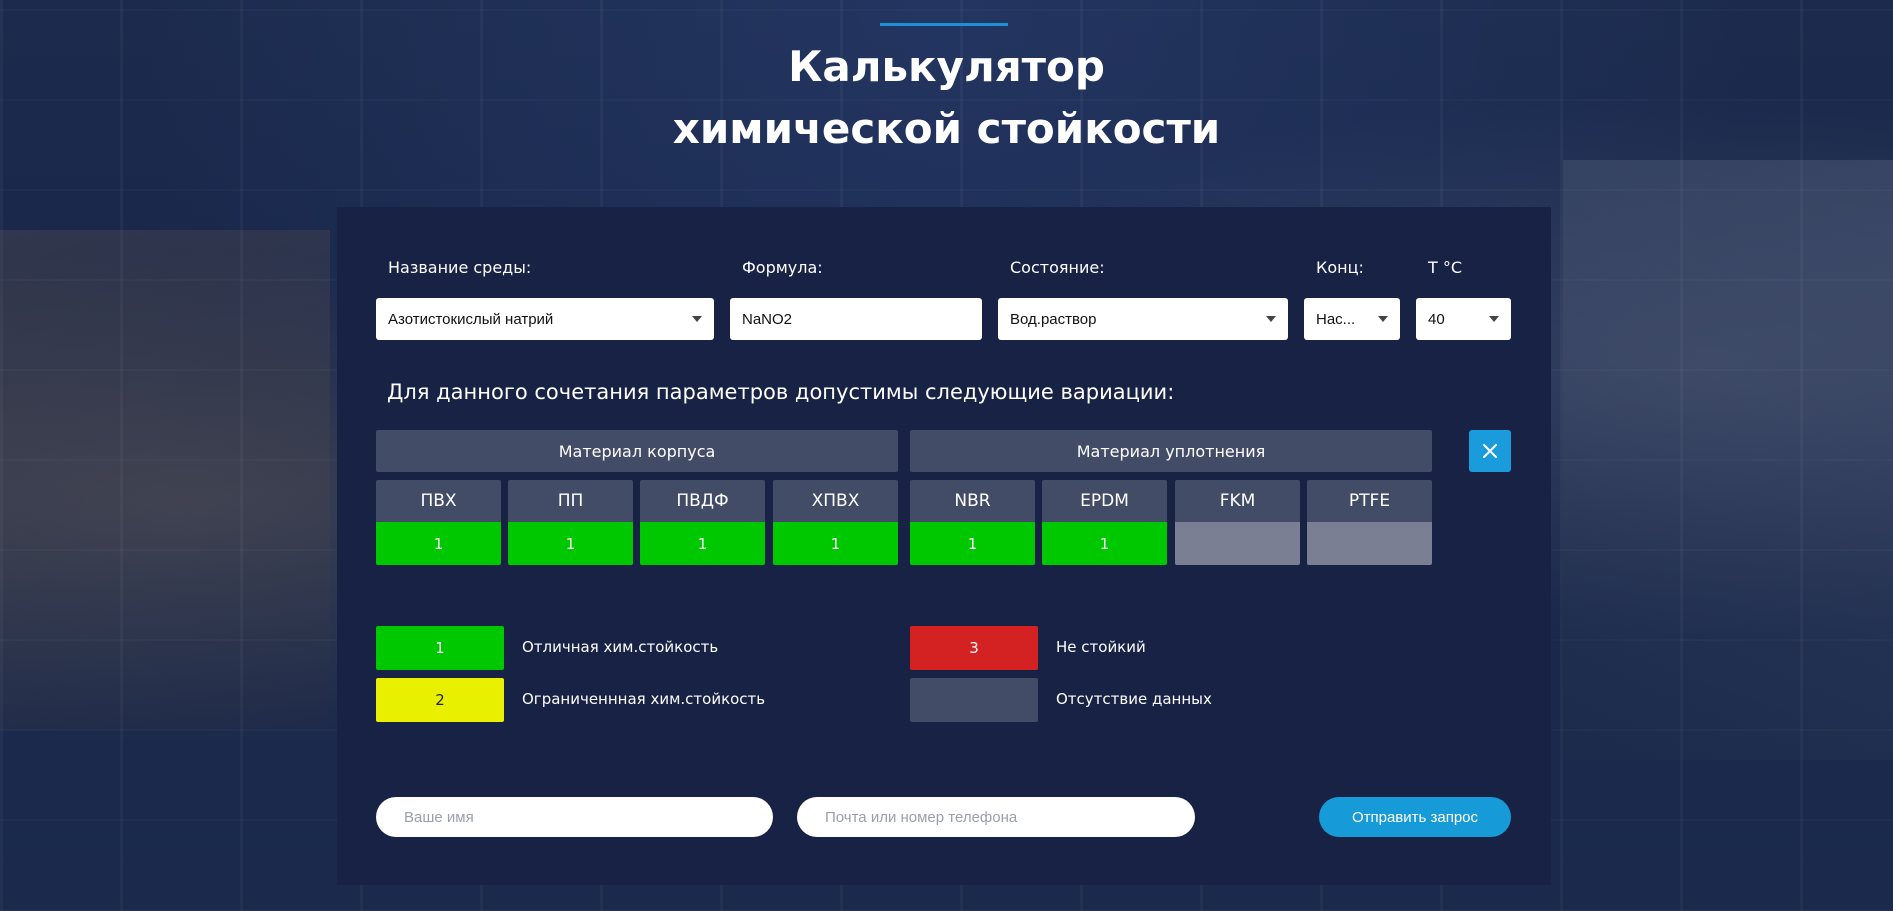 The height and width of the screenshot is (911, 1893). What do you see at coordinates (1143, 319) in the screenshot?
I see `state-select: Вод.раствор` at bounding box center [1143, 319].